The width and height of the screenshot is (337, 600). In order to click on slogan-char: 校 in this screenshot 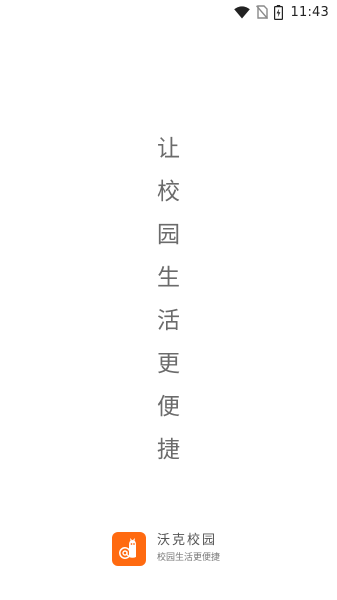, I will do `click(168, 192)`.